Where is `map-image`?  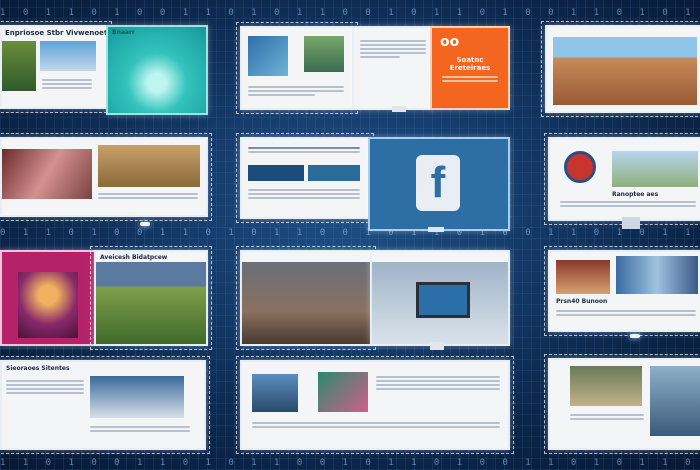
map-image is located at coordinates (149, 166).